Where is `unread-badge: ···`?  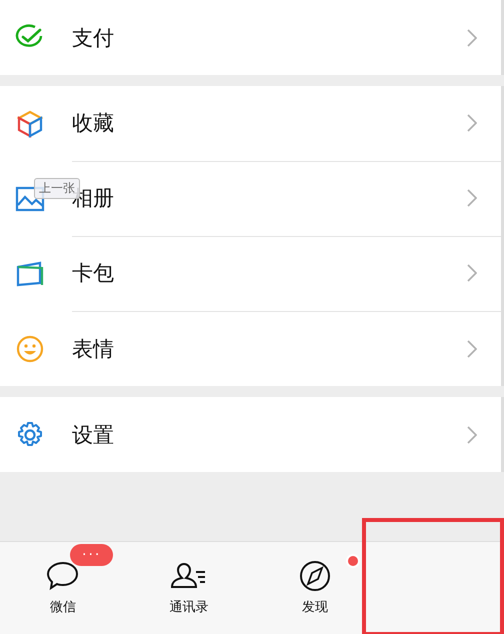
unread-badge: ··· is located at coordinates (92, 555).